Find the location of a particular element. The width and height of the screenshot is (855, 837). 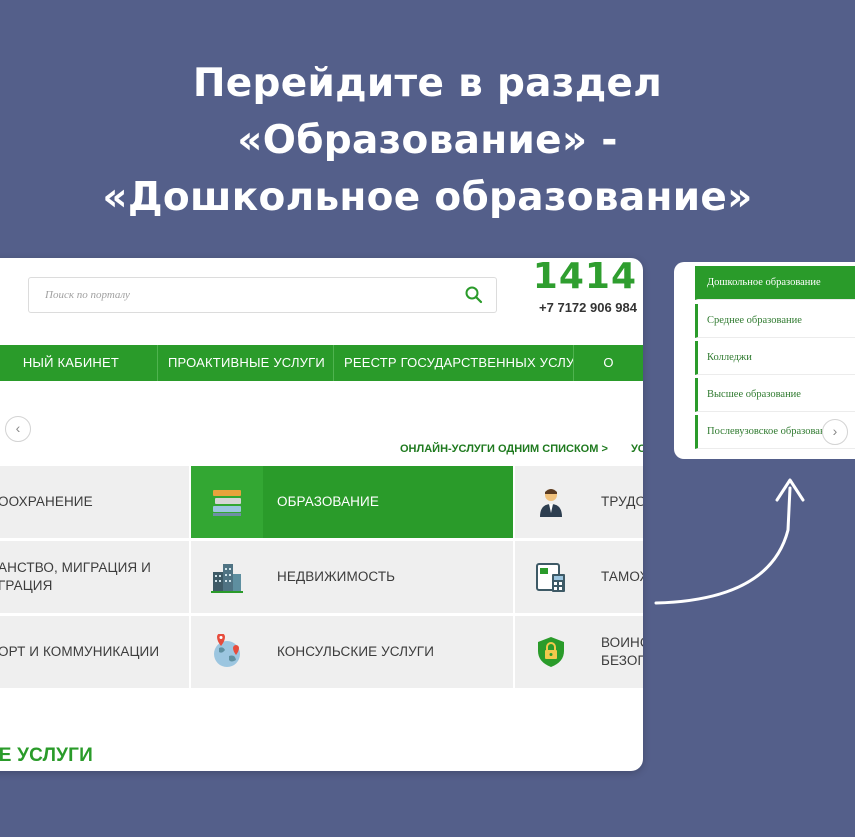

headline-line-1: Перейдите в раздел is located at coordinates (427, 83).